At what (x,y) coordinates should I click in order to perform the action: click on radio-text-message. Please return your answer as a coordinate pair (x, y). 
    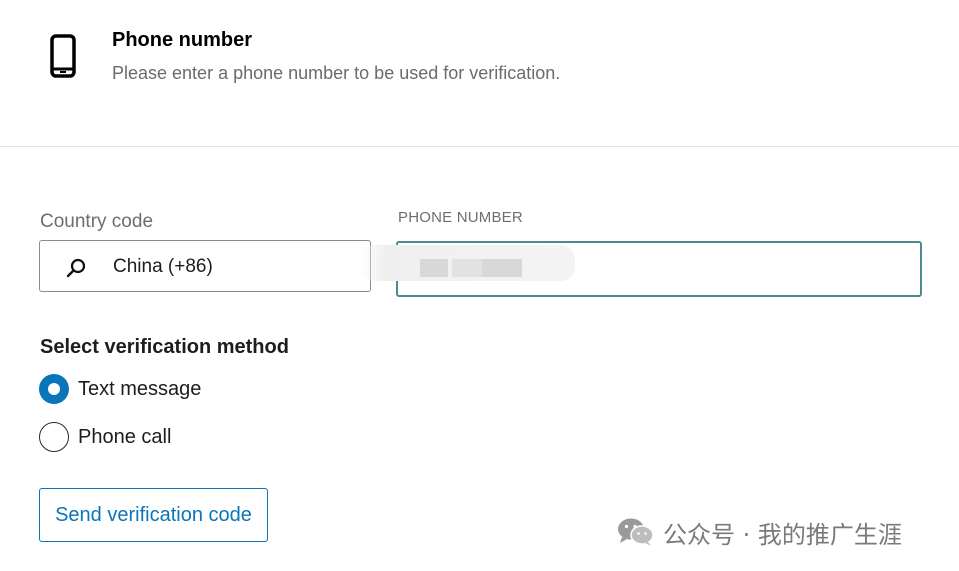
    Looking at the image, I should click on (54, 389).